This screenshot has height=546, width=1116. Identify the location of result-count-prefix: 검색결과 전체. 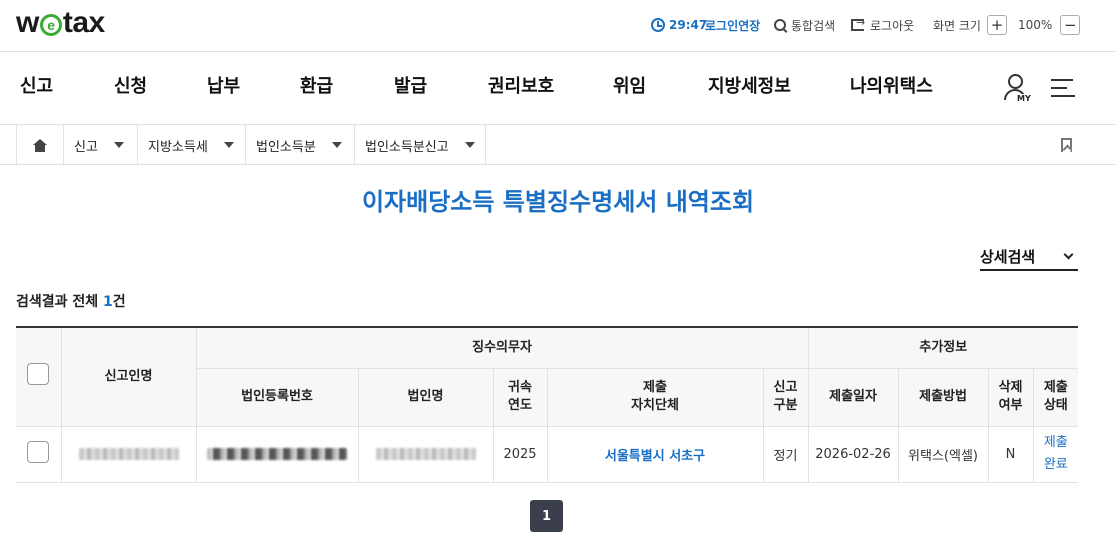
(60, 302).